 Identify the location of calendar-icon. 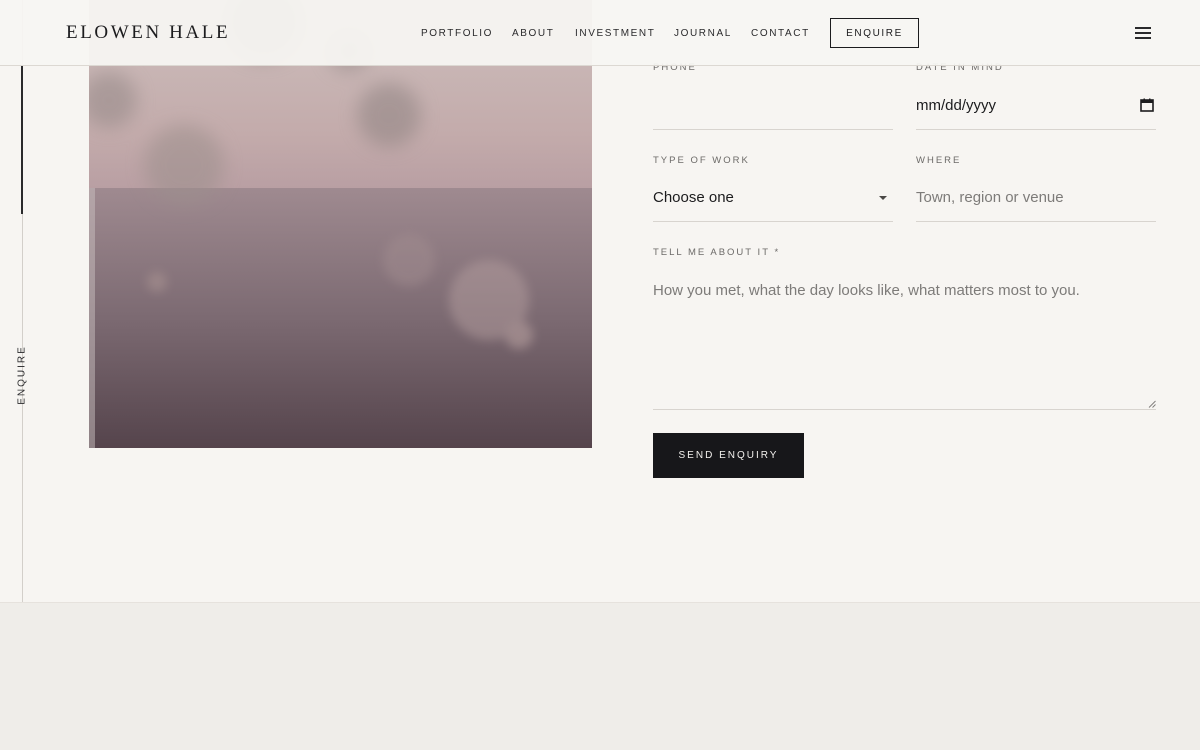
(1147, 105).